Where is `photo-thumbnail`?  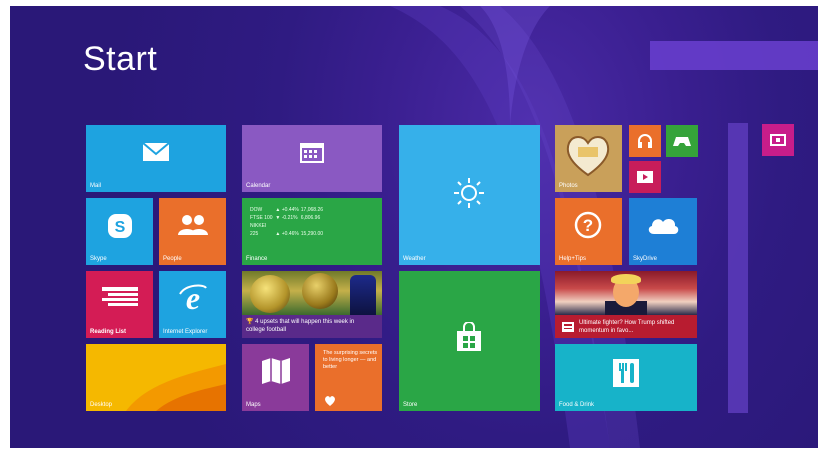 photo-thumbnail is located at coordinates (588, 156).